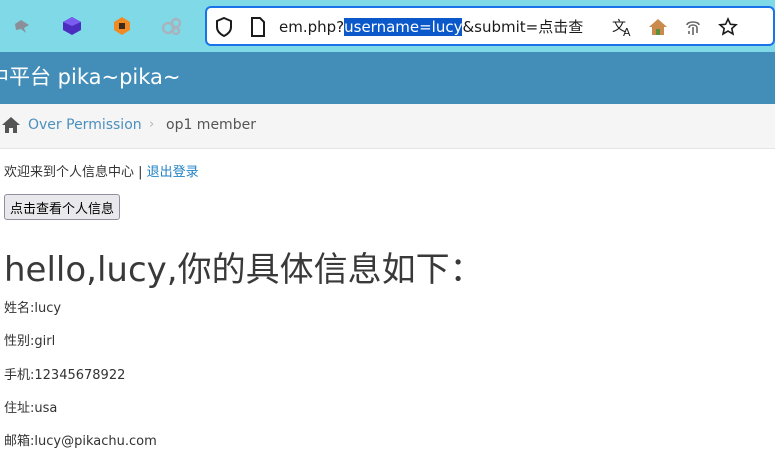  I want to click on info-phone: 手机:12345678922, so click(64, 373).